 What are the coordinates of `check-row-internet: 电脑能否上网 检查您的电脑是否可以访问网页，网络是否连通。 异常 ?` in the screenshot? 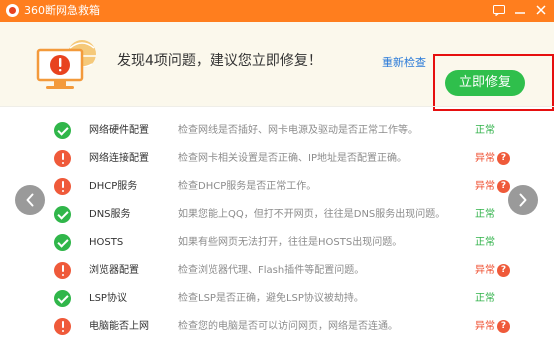 It's located at (277, 327).